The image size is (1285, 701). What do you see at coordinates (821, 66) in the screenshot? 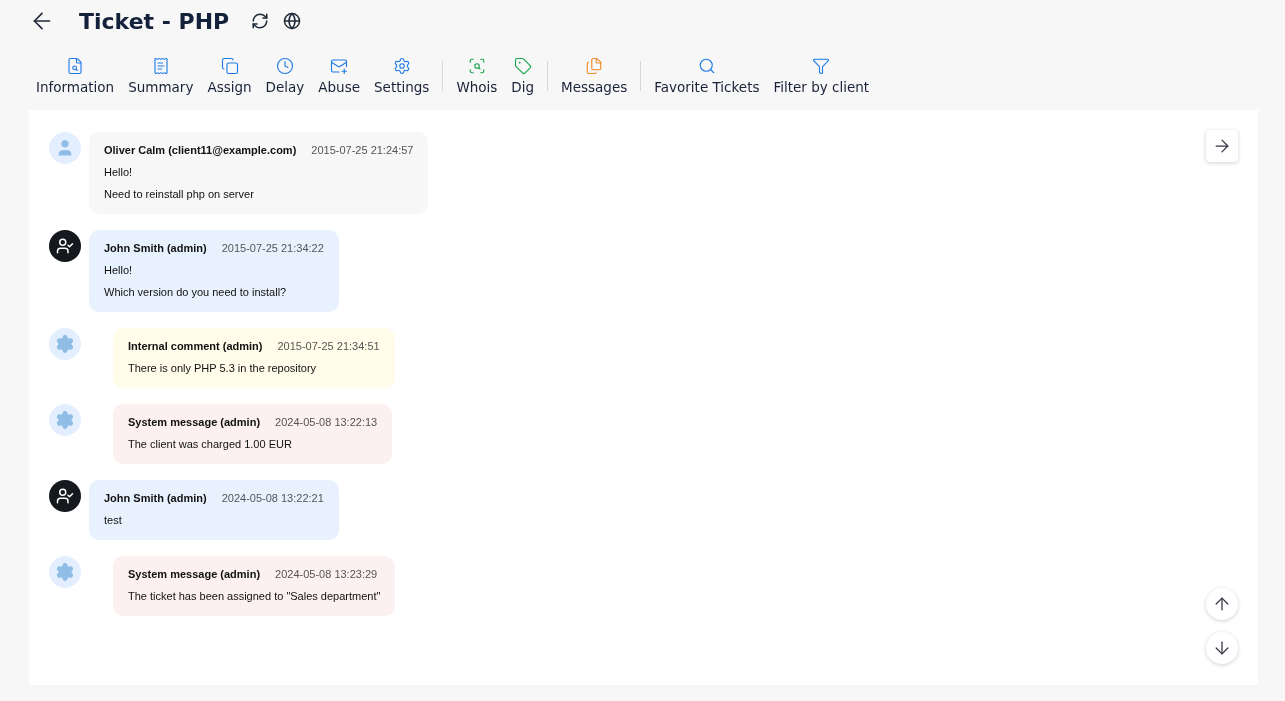
I see `filter-icon` at bounding box center [821, 66].